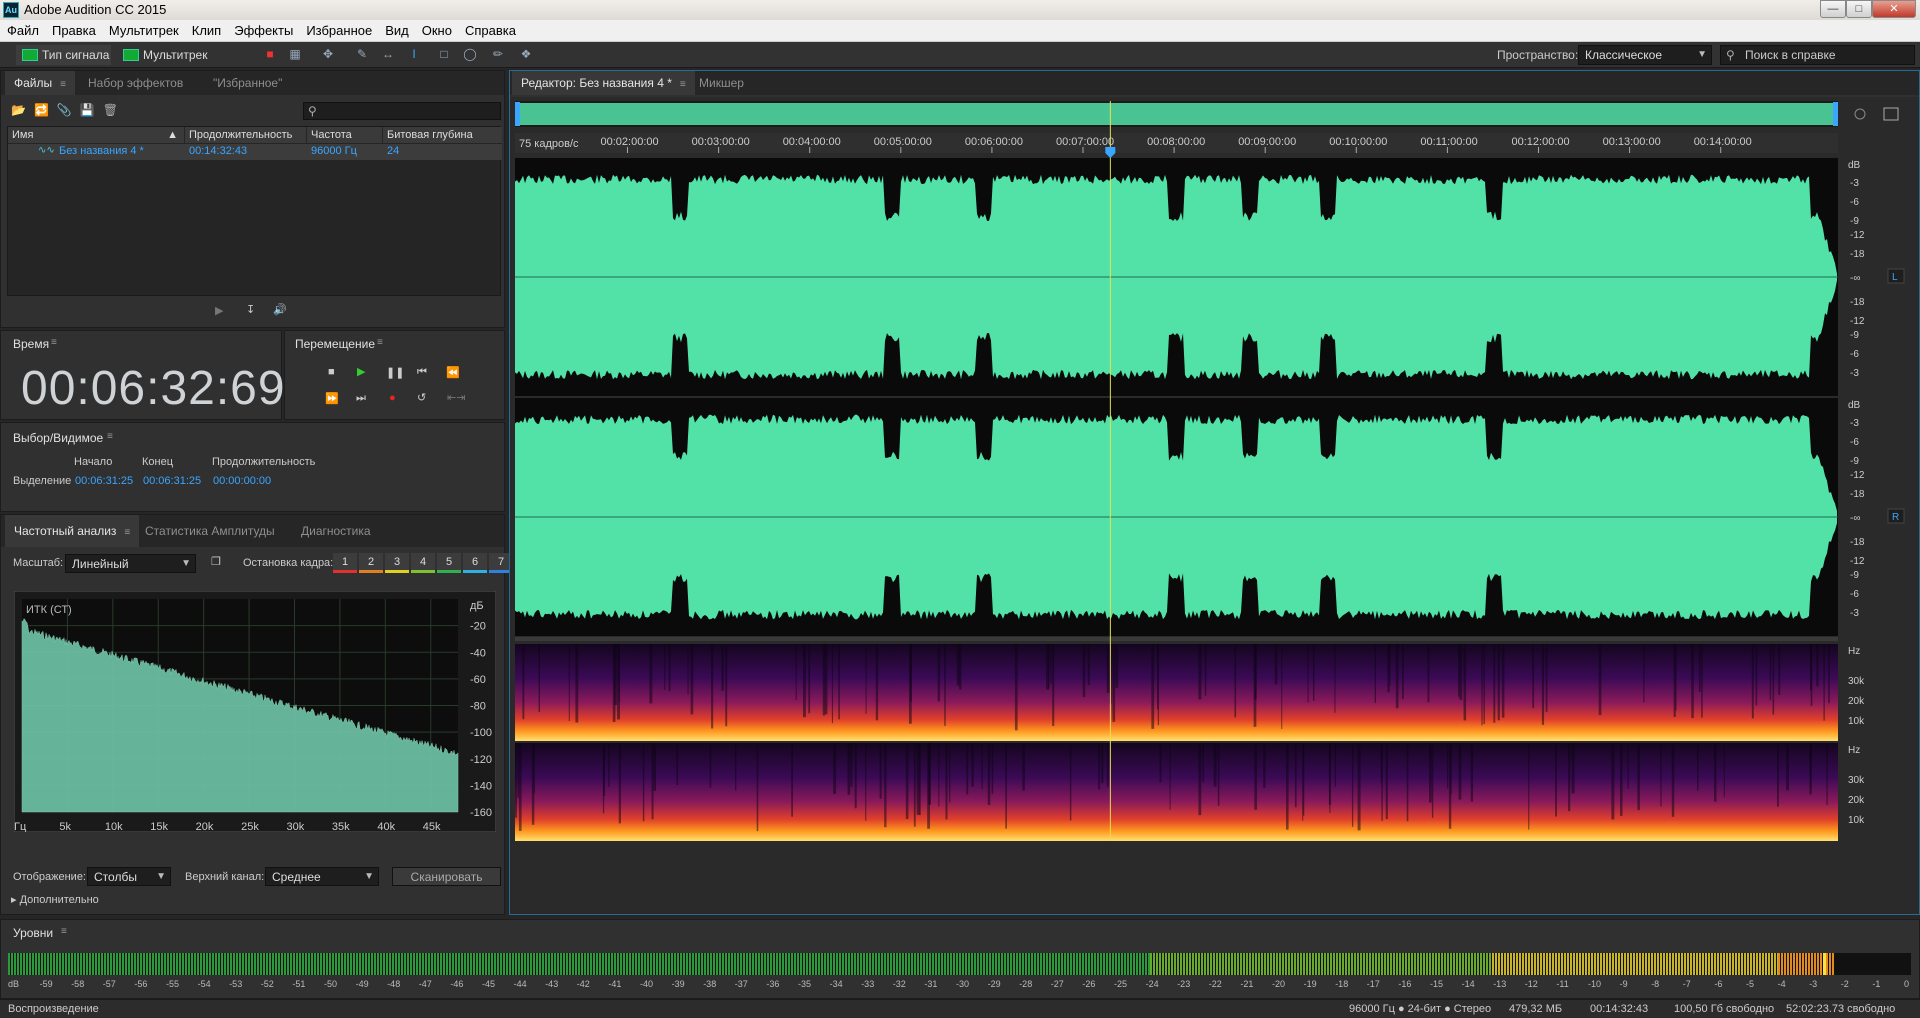 The height and width of the screenshot is (1018, 1920). Describe the element at coordinates (129, 876) in the screenshot. I see `display-dropdown: Столбы ▼` at that location.